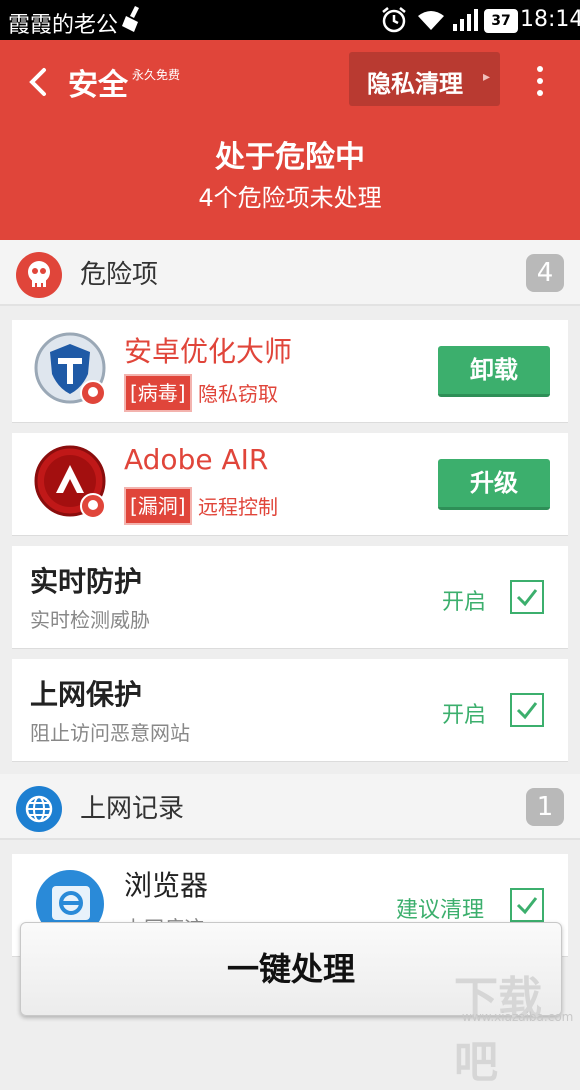 The width and height of the screenshot is (580, 1090). Describe the element at coordinates (494, 371) in the screenshot. I see `uninstall-button: 卸载` at that location.